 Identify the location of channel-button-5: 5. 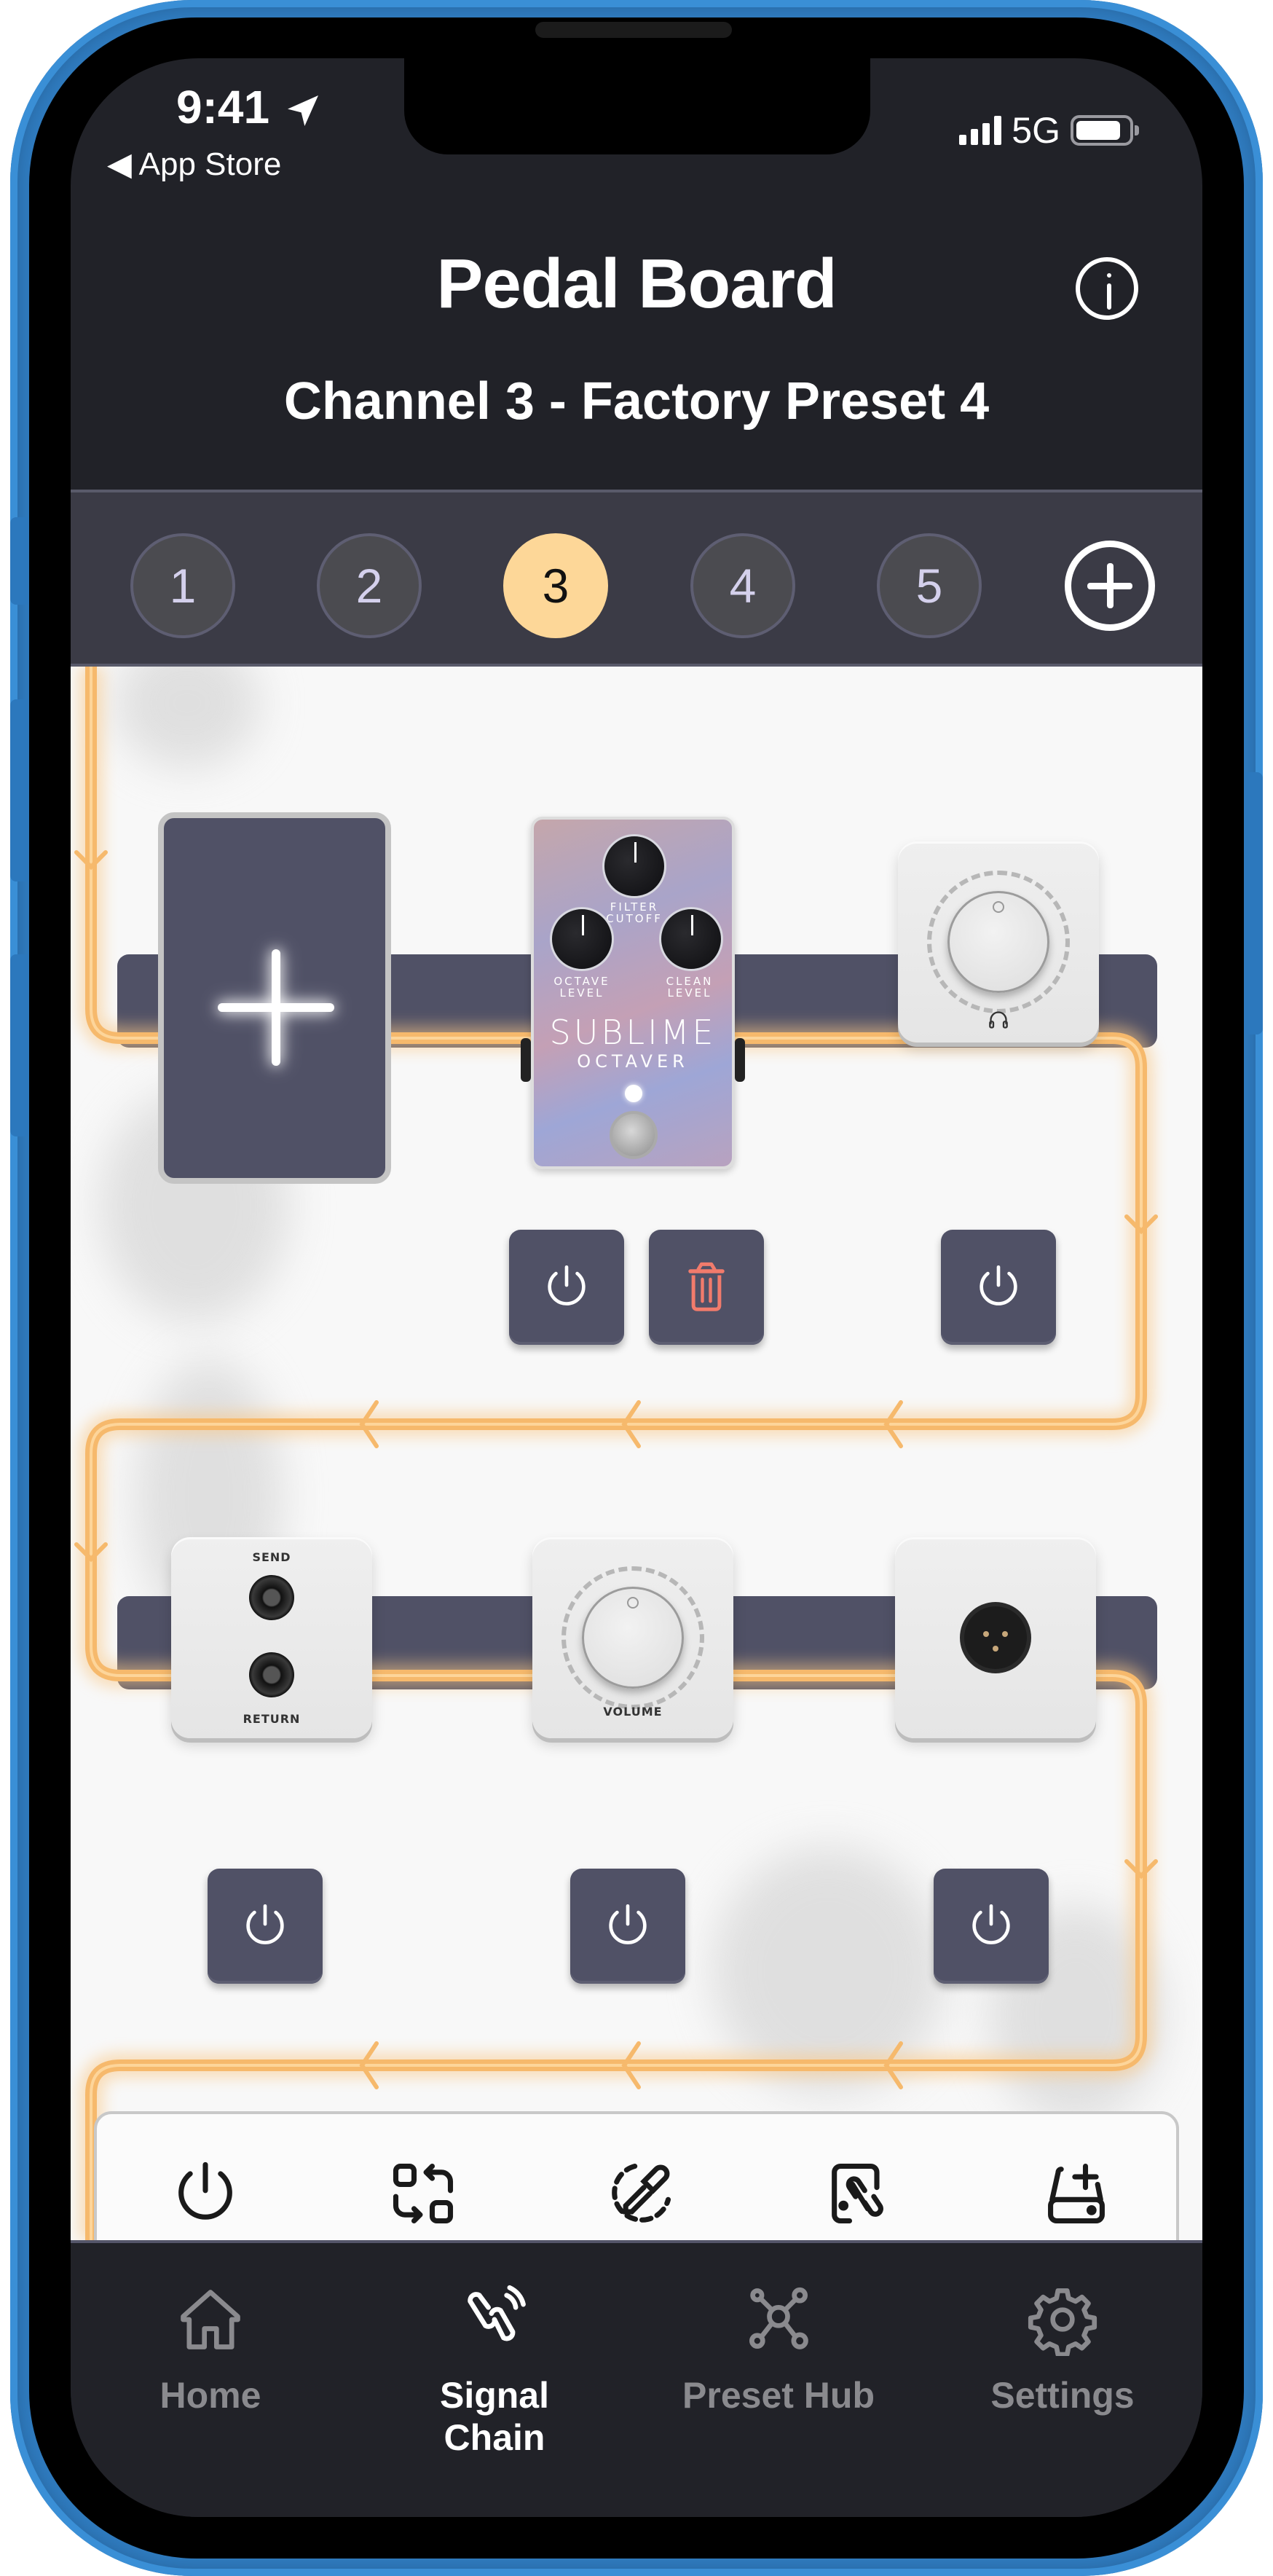
(929, 585).